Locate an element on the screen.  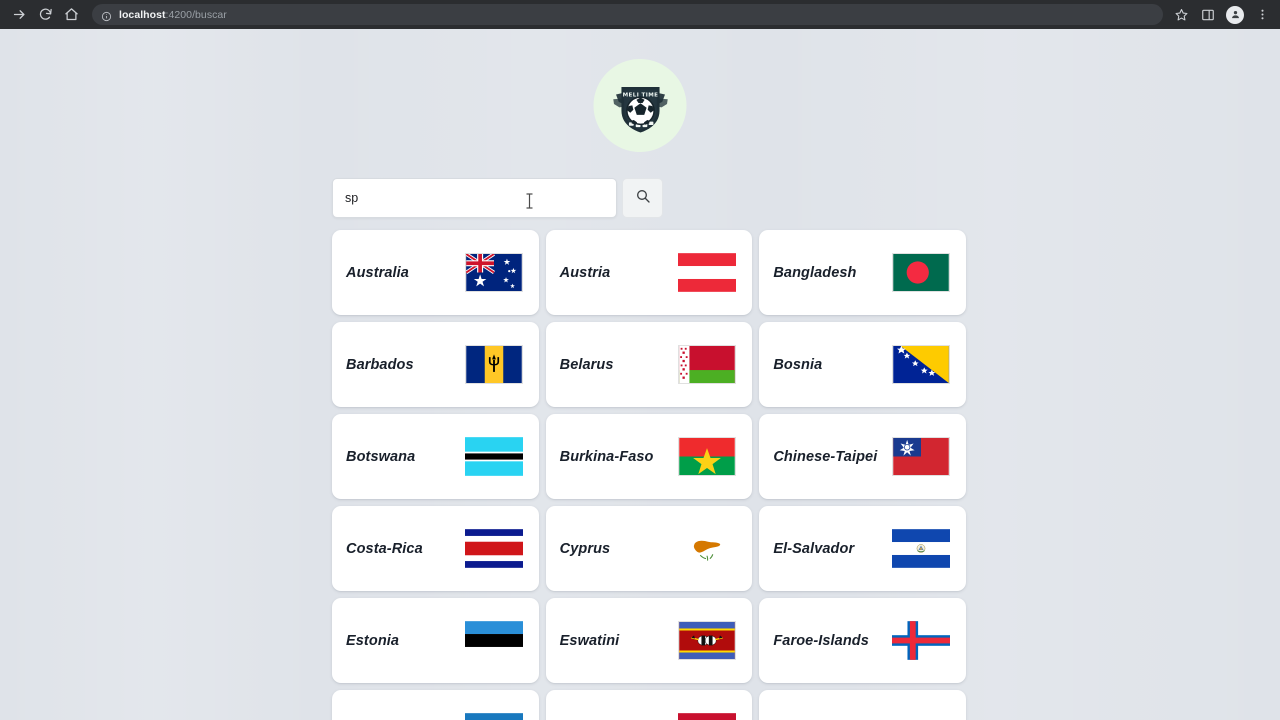
country-card-austria: Austria is located at coordinates (649, 272).